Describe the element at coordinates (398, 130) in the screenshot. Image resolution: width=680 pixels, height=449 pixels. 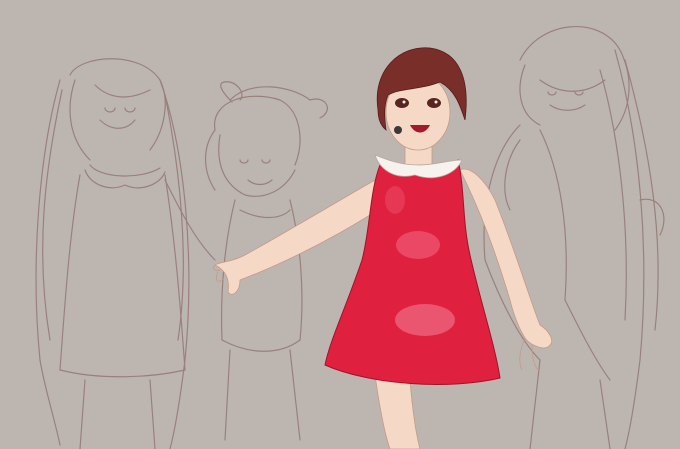
I see `headset-mic-icon` at that location.